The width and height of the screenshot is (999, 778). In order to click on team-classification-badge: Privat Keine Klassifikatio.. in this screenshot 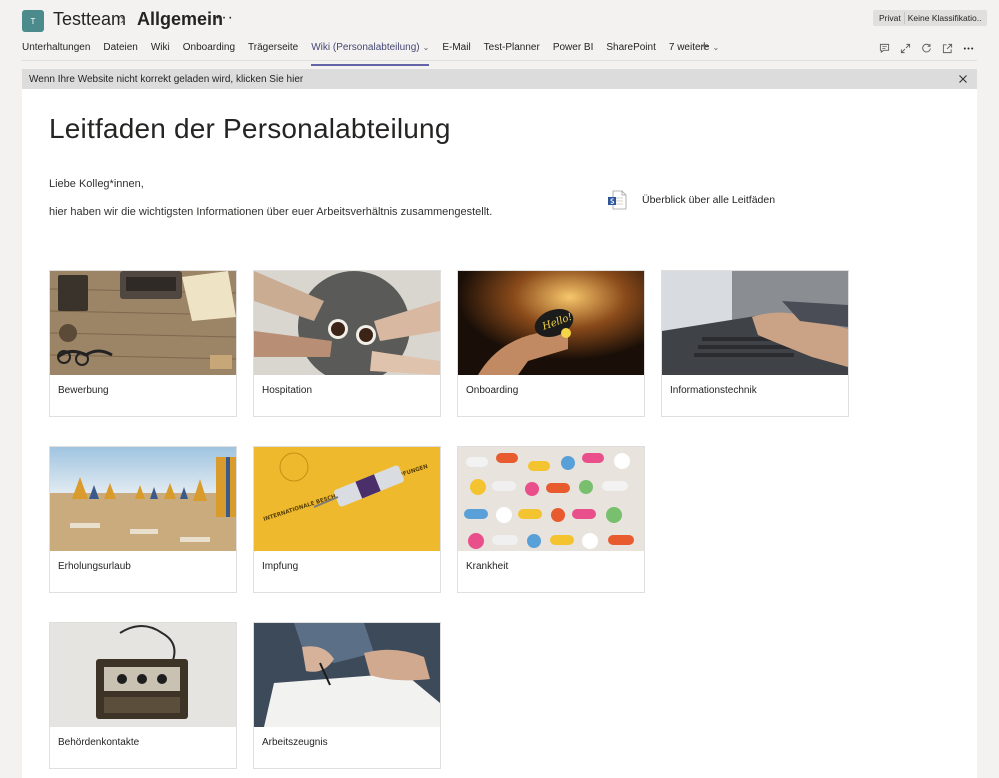, I will do `click(930, 18)`.